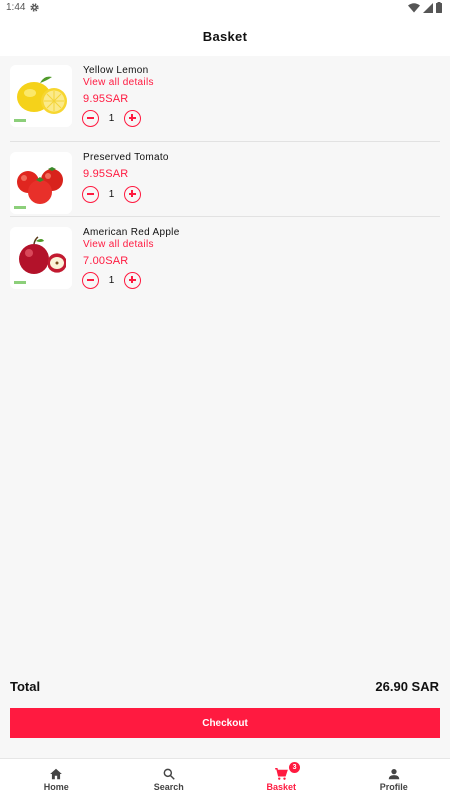  I want to click on nav-label: Basket, so click(281, 787).